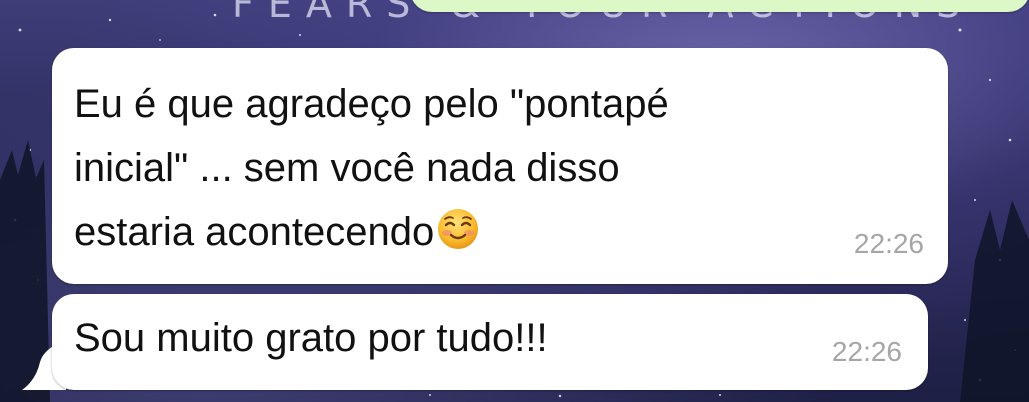 Image resolution: width=1029 pixels, height=402 pixels. What do you see at coordinates (719, 6) in the screenshot?
I see `outgoing-message-bubble` at bounding box center [719, 6].